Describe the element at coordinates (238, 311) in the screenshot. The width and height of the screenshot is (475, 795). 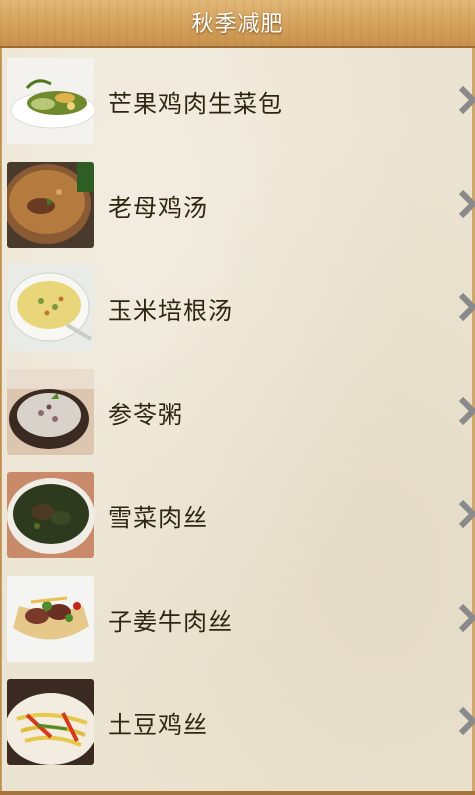
I see `recipe-row-2: 玉米培根汤` at that location.